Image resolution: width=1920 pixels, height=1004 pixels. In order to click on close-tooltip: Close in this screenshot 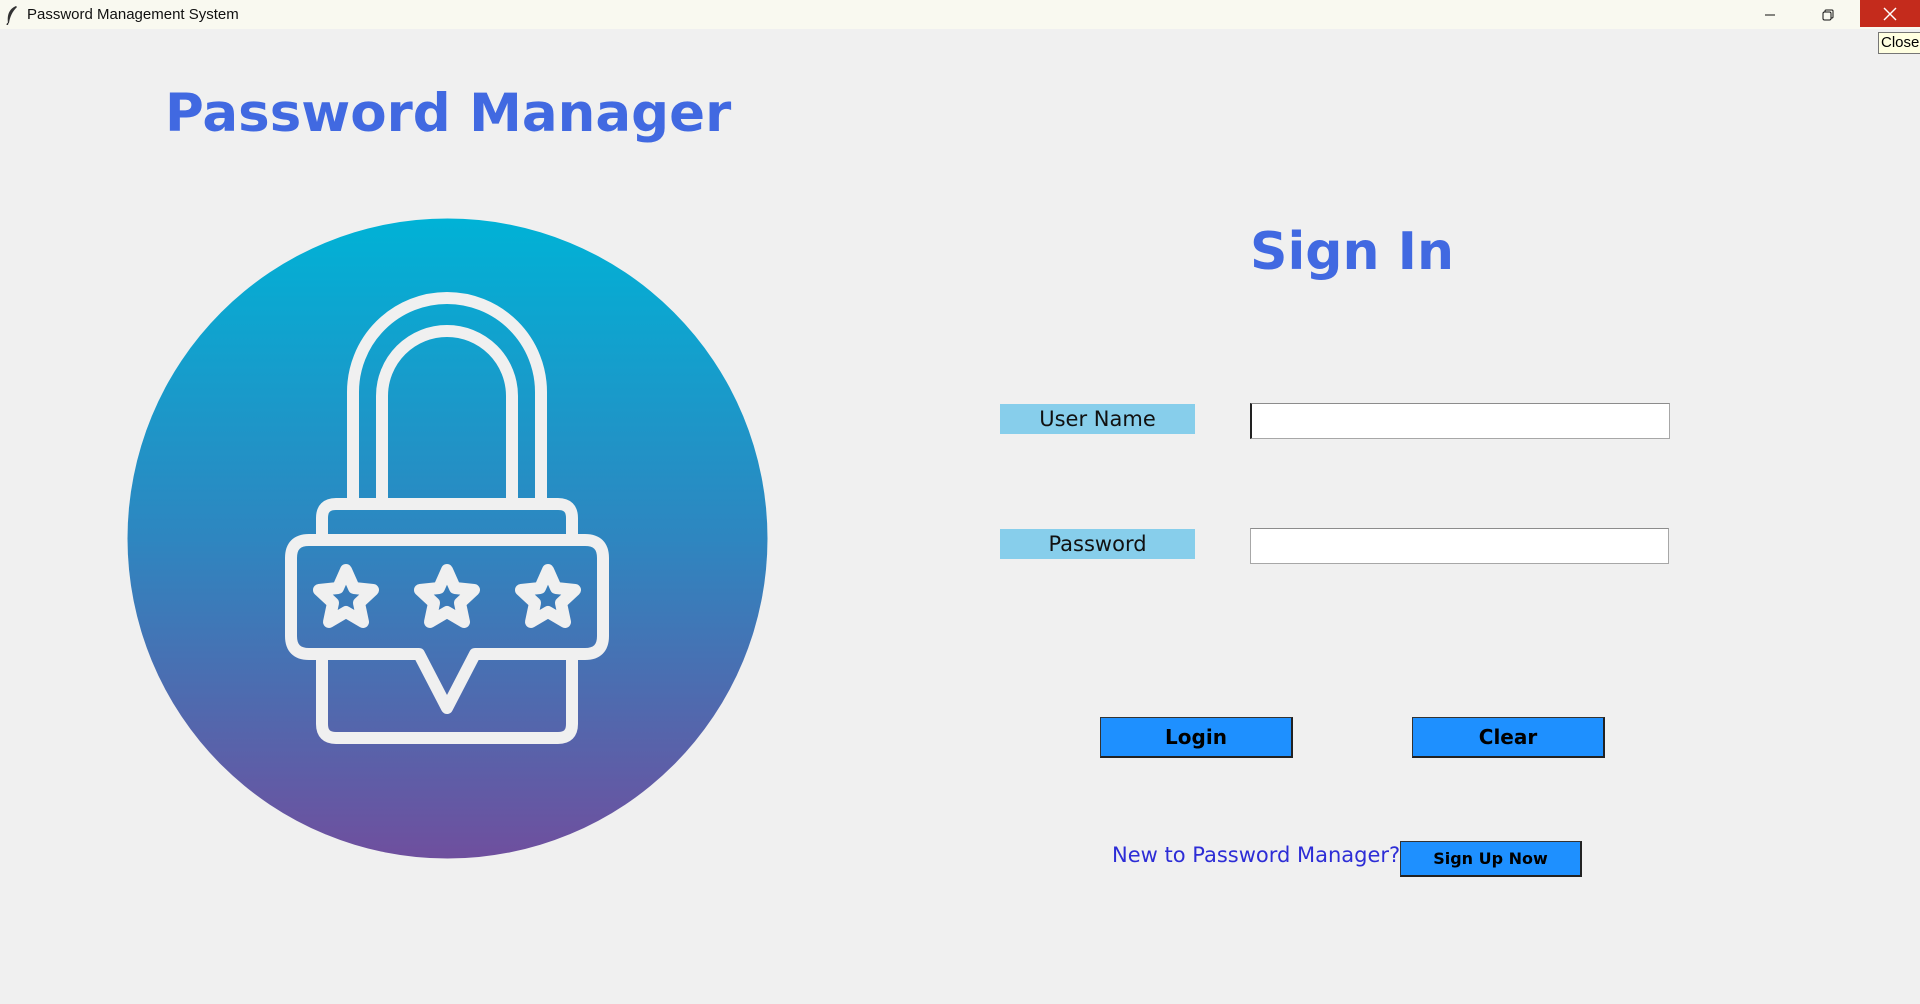, I will do `click(1899, 43)`.